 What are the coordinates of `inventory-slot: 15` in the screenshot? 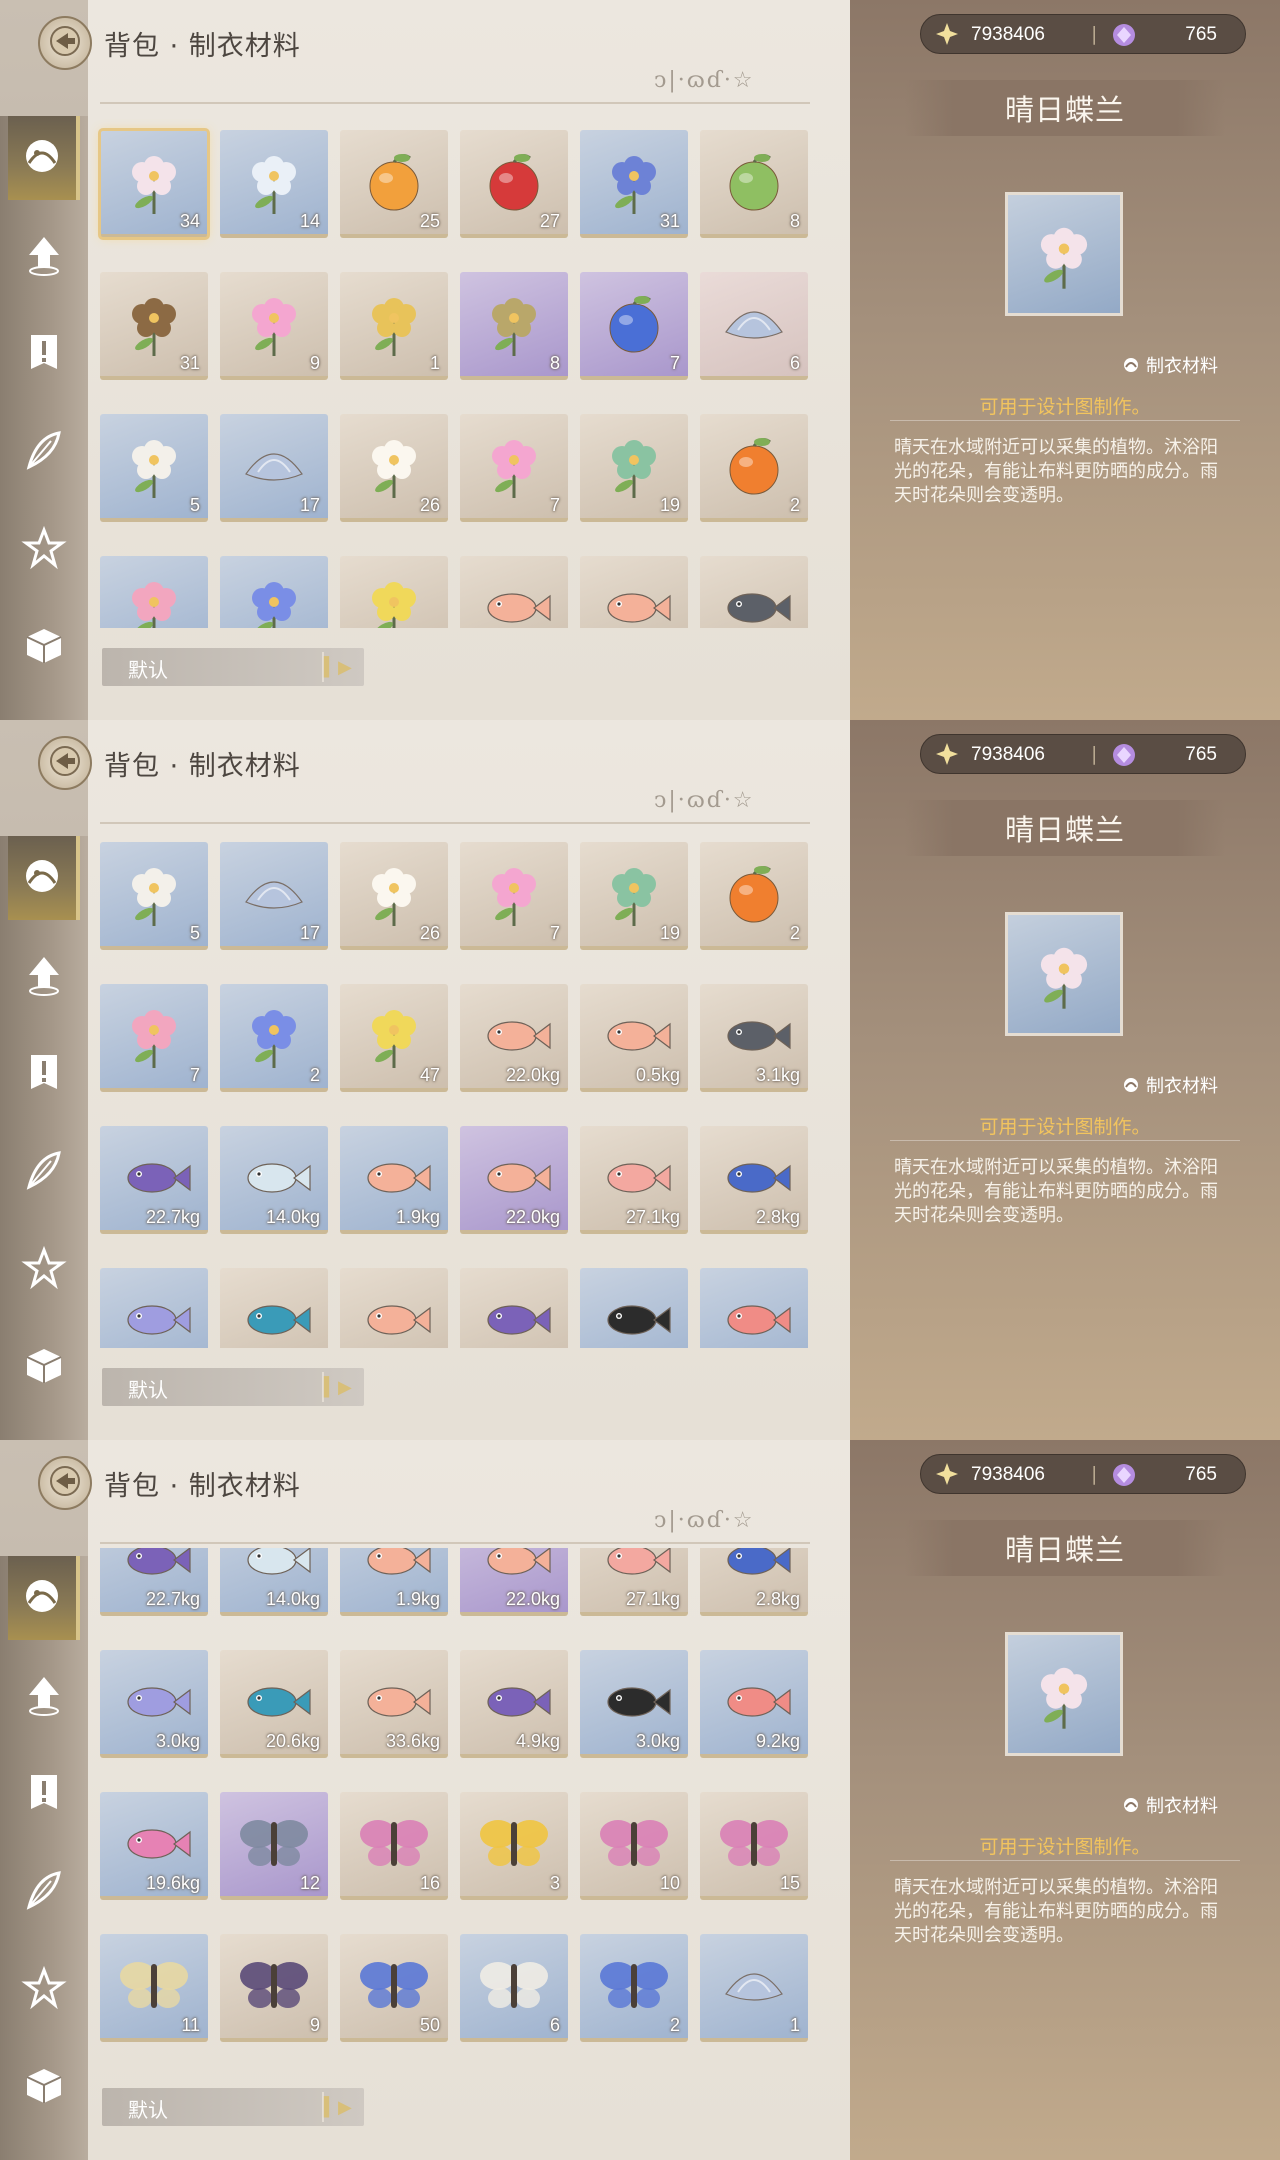 It's located at (754, 1846).